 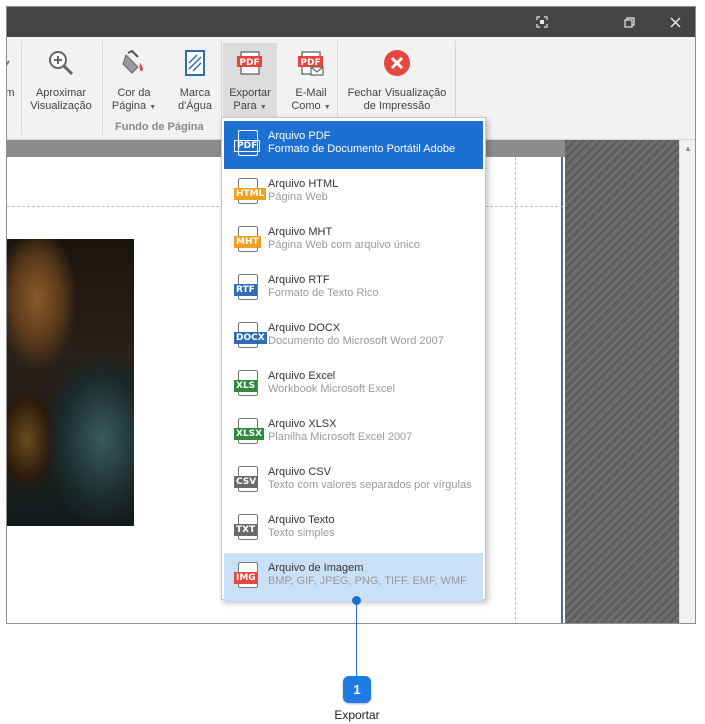 I want to click on watermark-label-2: d'Água, so click(x=195, y=106).